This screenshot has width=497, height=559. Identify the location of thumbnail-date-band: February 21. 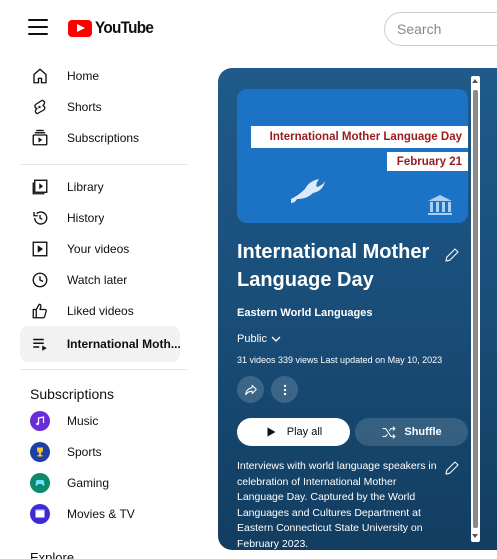
(427, 161).